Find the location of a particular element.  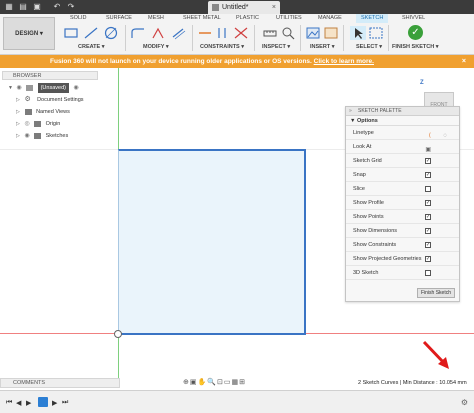

browser-item-named-views: ▷ Named Views is located at coordinates (43, 112).